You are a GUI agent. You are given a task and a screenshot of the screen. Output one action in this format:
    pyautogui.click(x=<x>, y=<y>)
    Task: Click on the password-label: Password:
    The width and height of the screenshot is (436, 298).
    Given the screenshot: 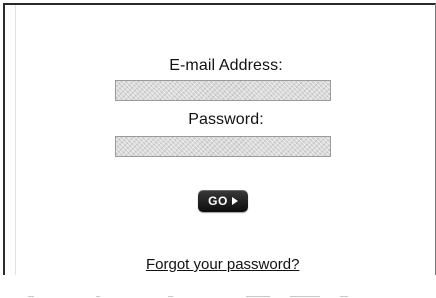 What is the action you would take?
    pyautogui.click(x=226, y=119)
    